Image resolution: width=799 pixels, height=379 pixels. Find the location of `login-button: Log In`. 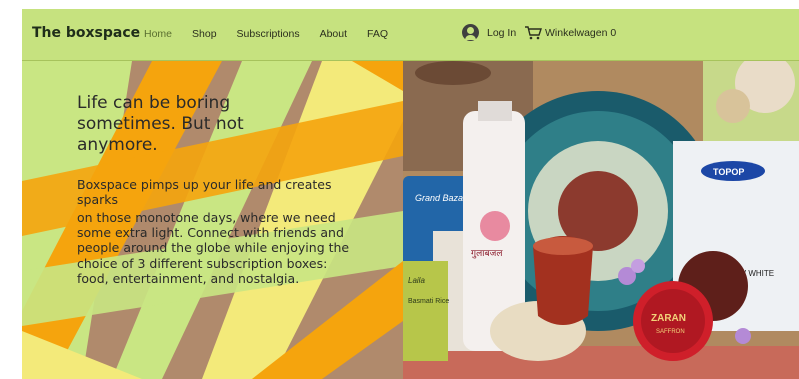

login-button: Log In is located at coordinates (489, 32).